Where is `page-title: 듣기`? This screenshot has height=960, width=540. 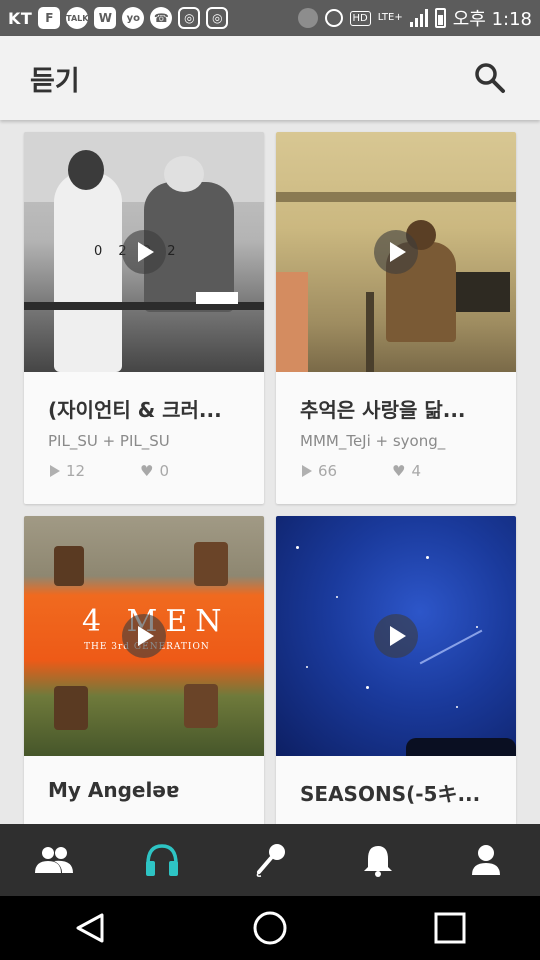
page-title: 듣기 is located at coordinates (55, 81).